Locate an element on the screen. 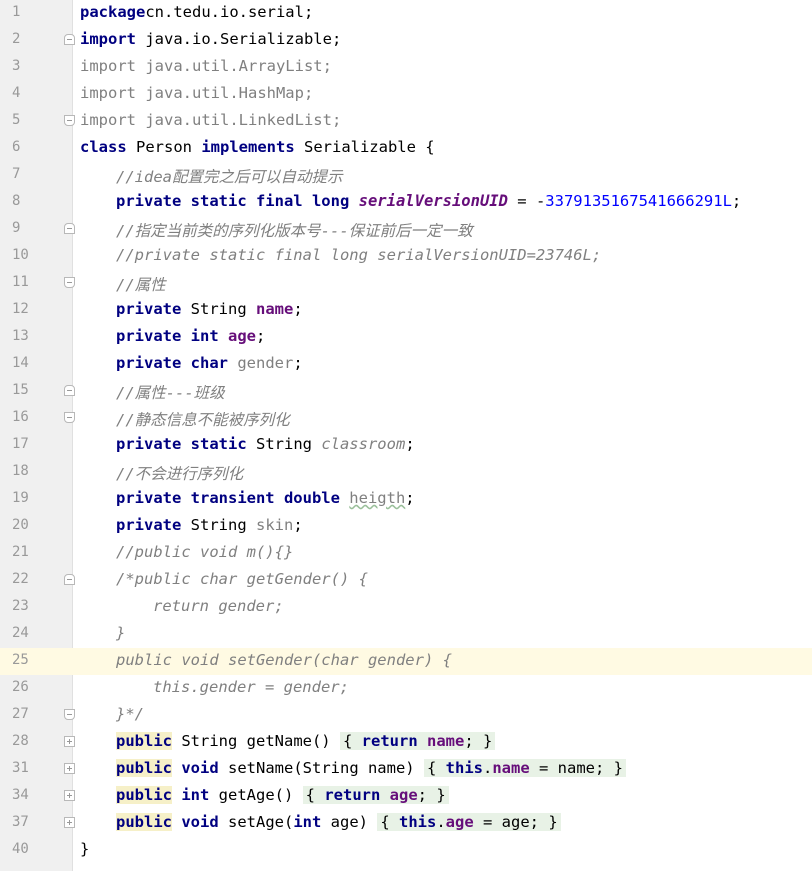 The height and width of the screenshot is (871, 812). code-line: 34 public int getAge() { return age; } is located at coordinates (406, 796).